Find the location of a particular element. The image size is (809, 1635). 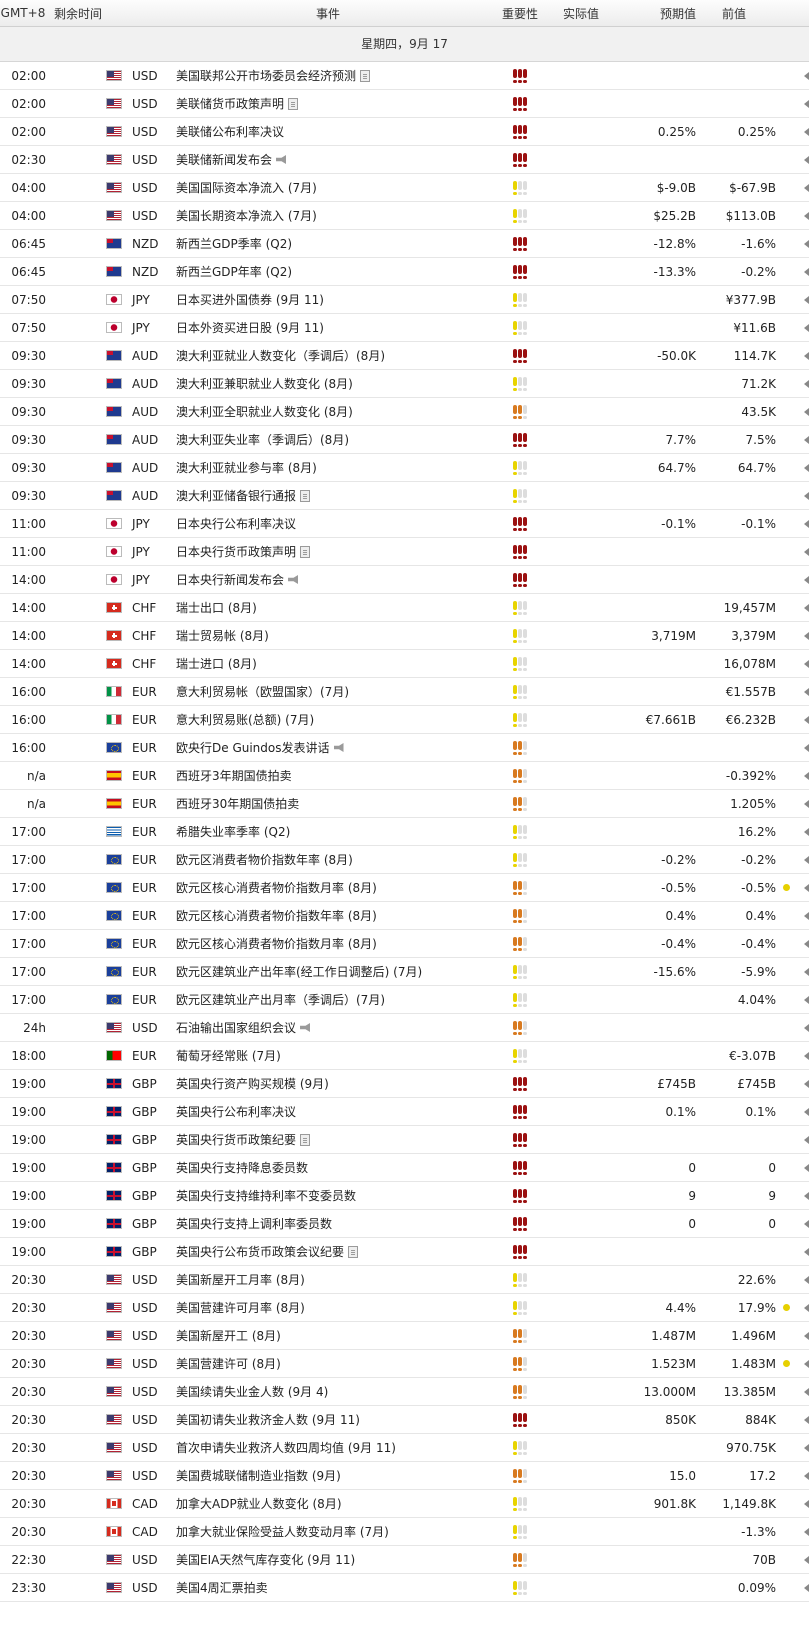

event-name: 美国EIA天然气库存变化 (9月 11) is located at coordinates (335, 1559).